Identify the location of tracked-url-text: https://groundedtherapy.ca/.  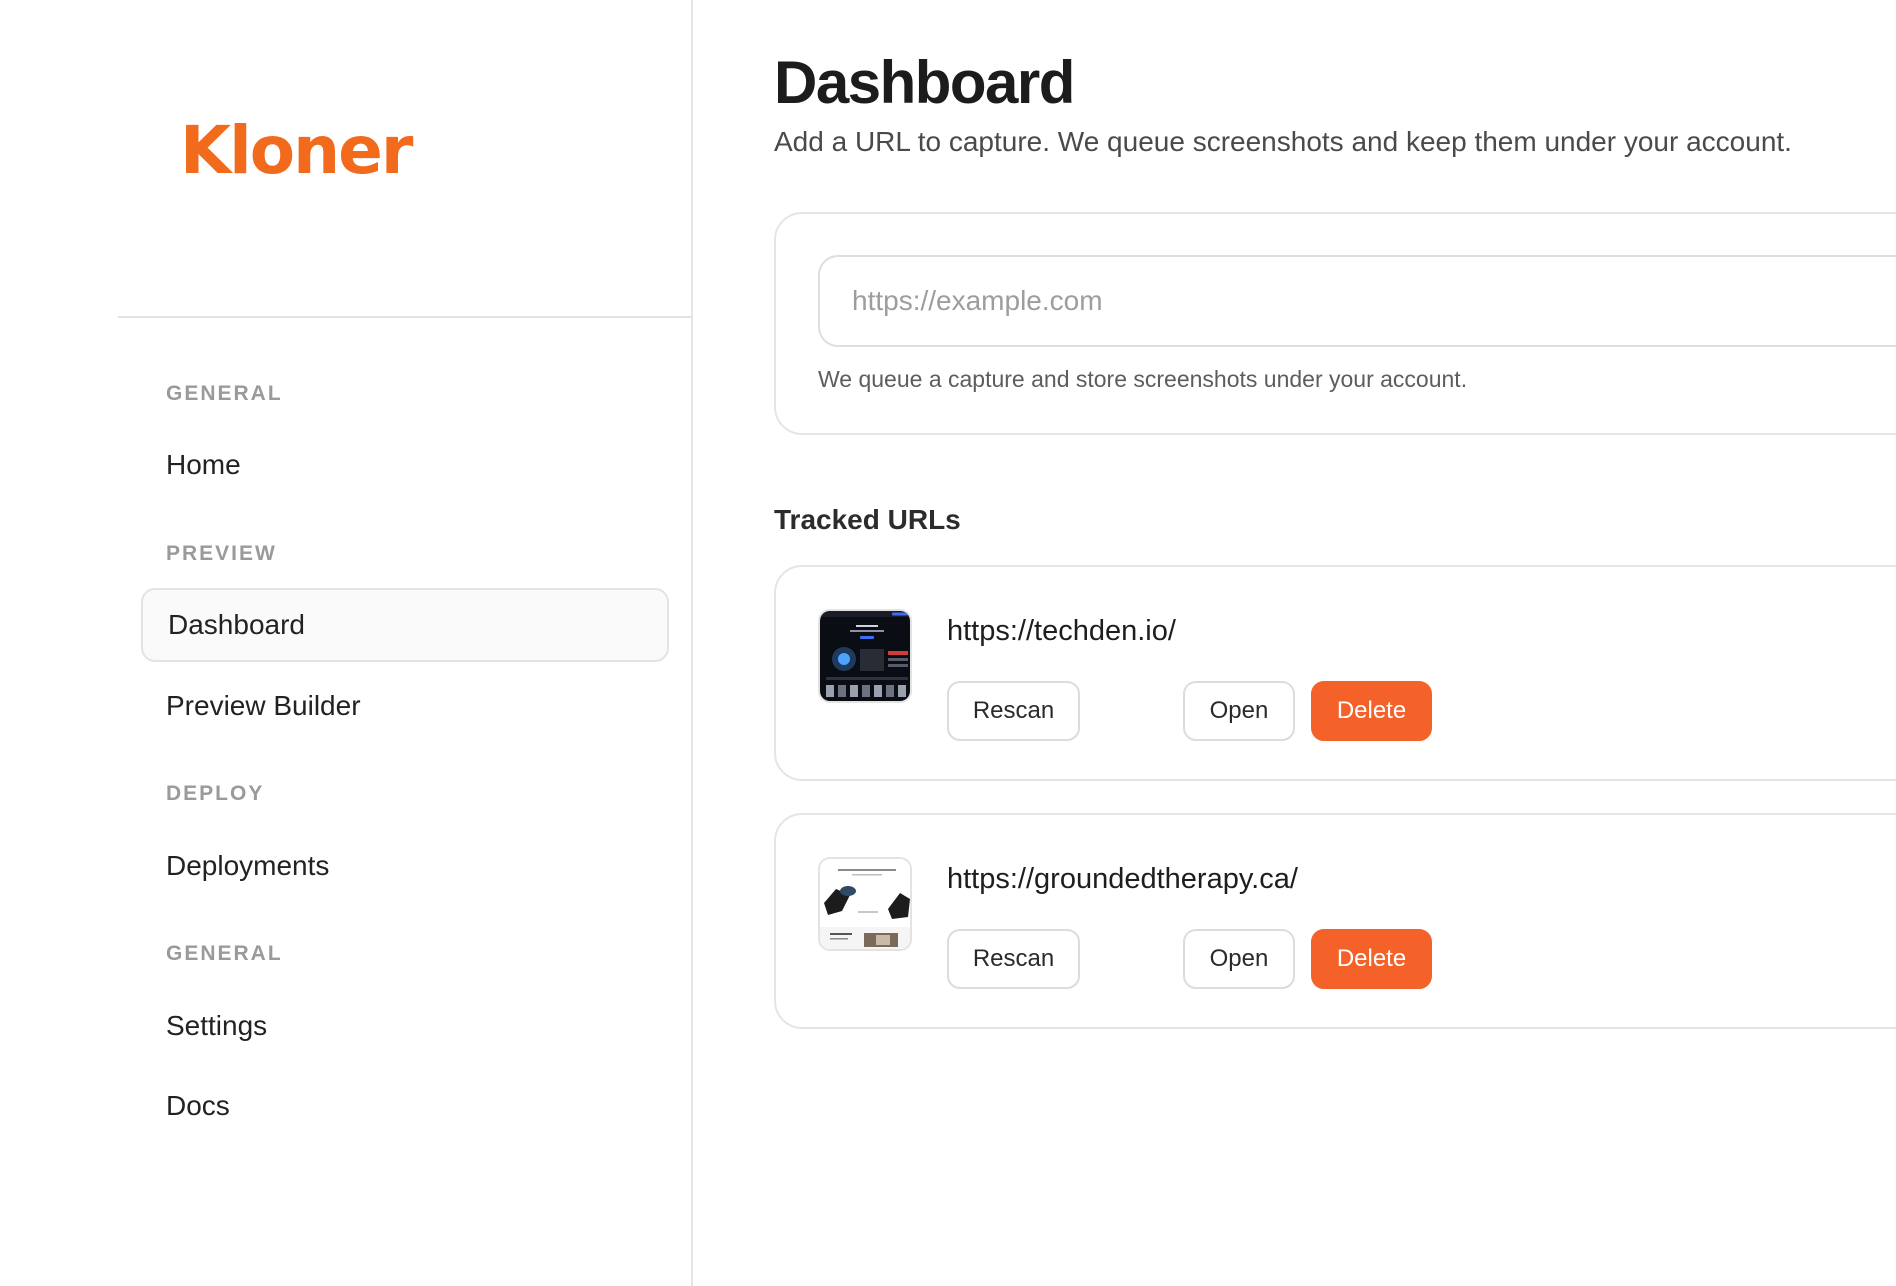
(1122, 879).